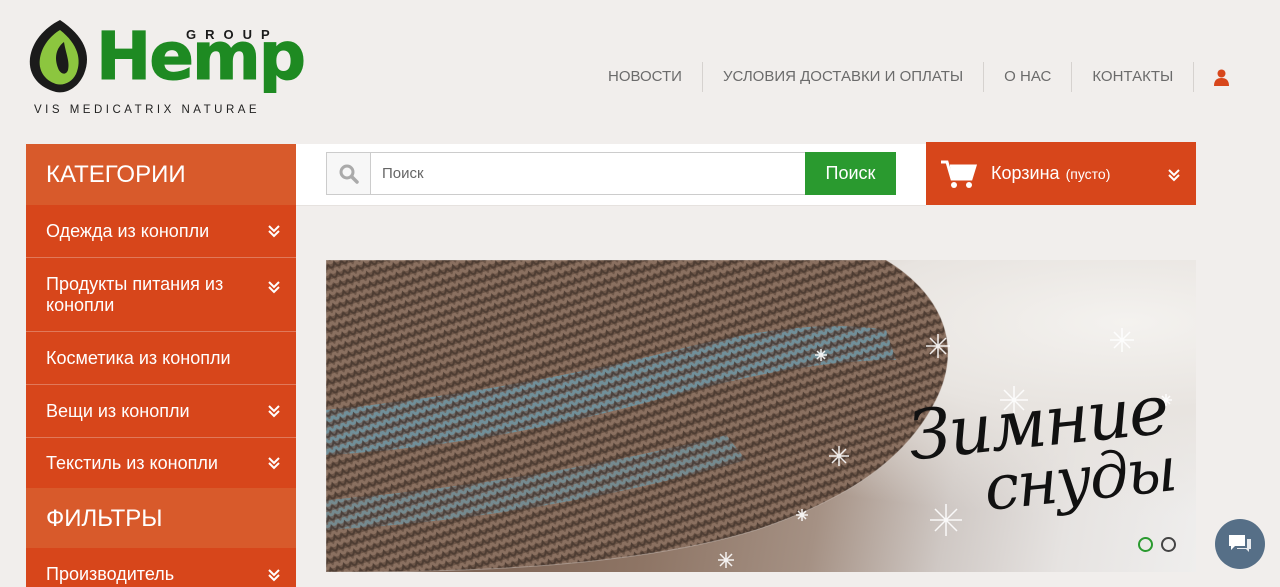 The image size is (1280, 587). What do you see at coordinates (1079, 478) in the screenshot?
I see `banner-headline-line2: снуды` at bounding box center [1079, 478].